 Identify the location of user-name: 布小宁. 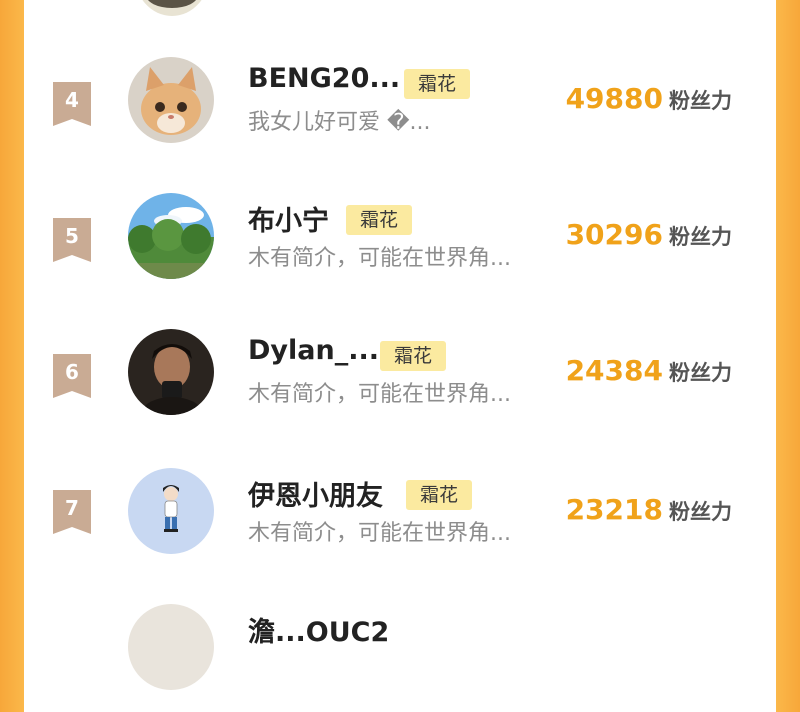
(288, 218).